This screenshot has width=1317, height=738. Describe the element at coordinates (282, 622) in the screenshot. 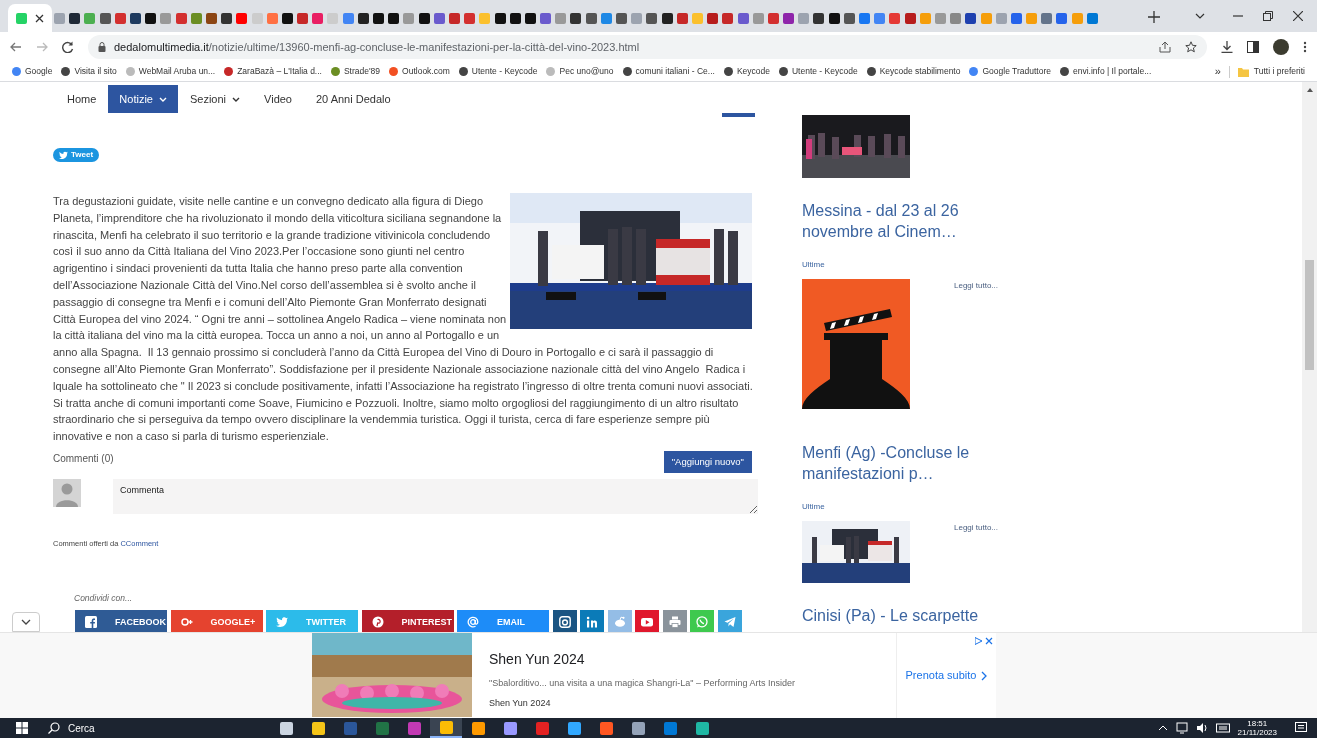

I see `twitter-icon` at that location.